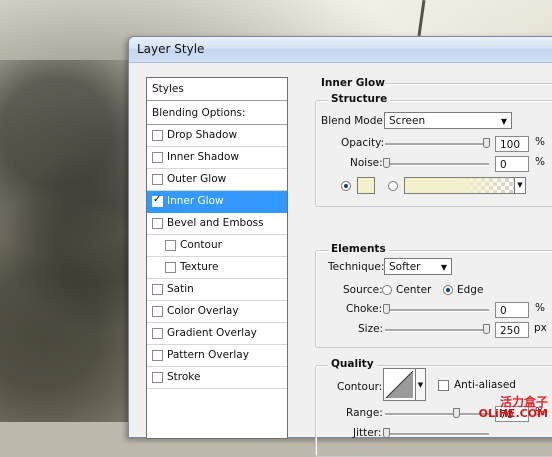  I want to click on jitter-label: Jitter:, so click(367, 433).